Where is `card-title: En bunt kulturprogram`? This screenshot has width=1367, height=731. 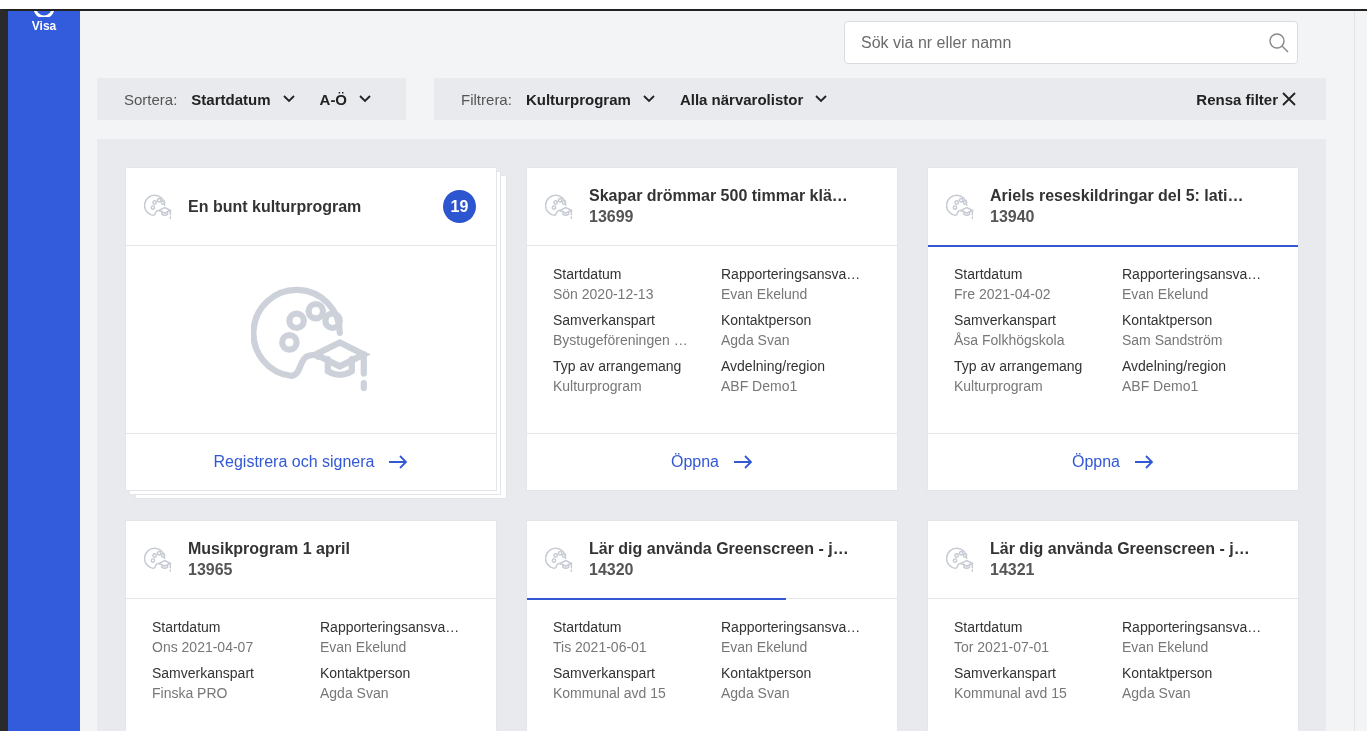 card-title: En bunt kulturprogram is located at coordinates (275, 206).